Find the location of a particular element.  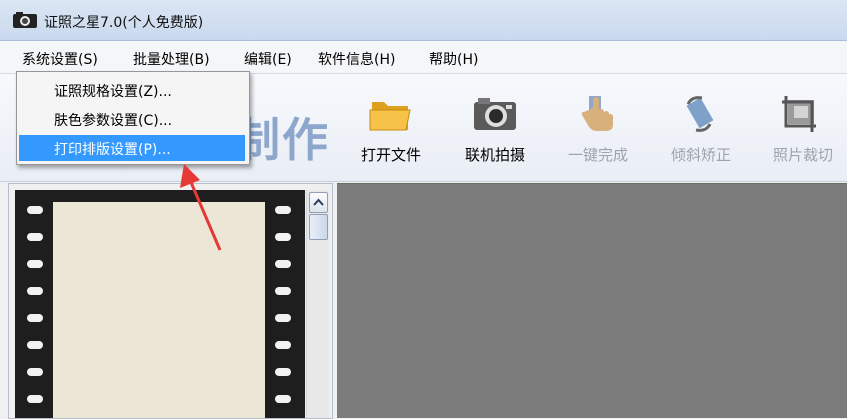

one-click-complete-button: 一键完成 is located at coordinates (598, 134).